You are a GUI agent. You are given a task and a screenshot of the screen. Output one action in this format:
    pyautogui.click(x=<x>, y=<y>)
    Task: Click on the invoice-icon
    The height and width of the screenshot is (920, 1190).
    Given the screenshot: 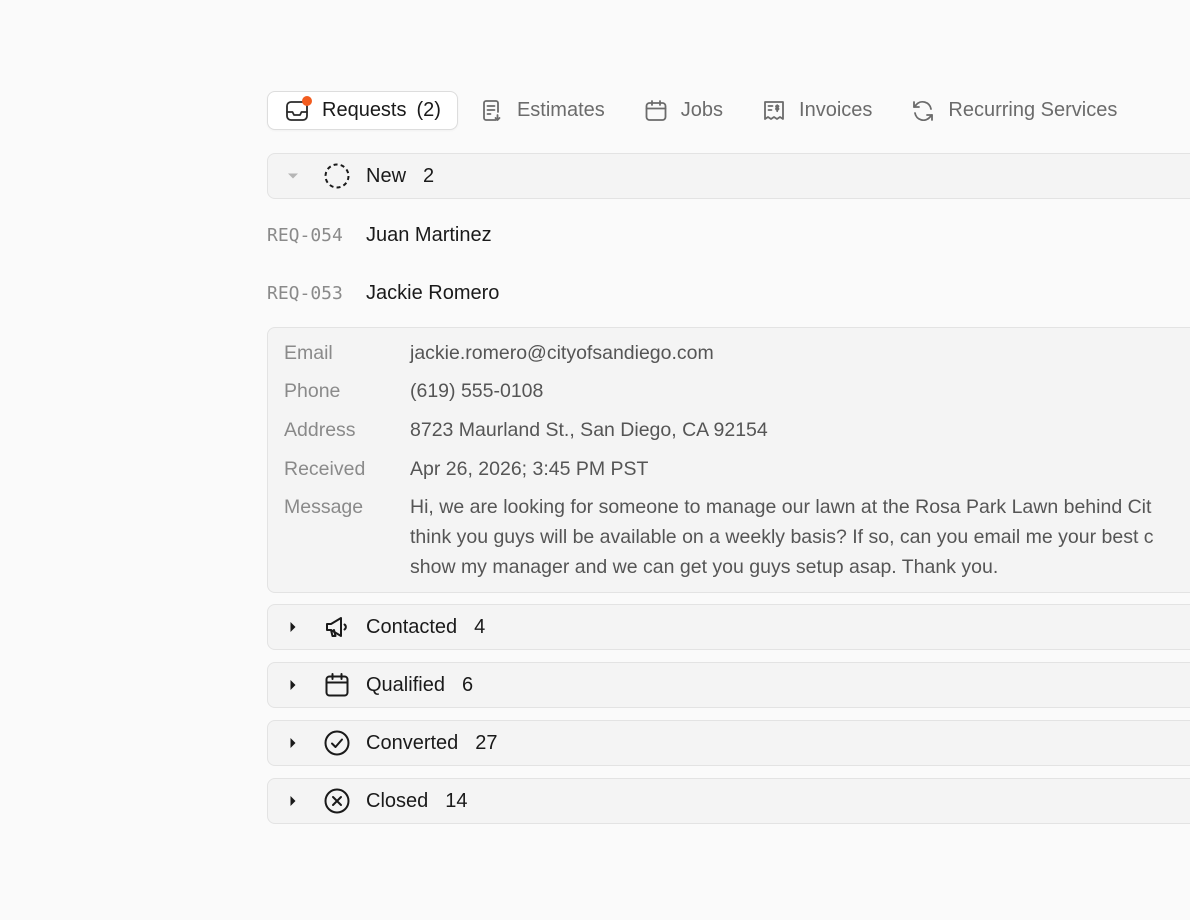 What is the action you would take?
    pyautogui.click(x=774, y=111)
    